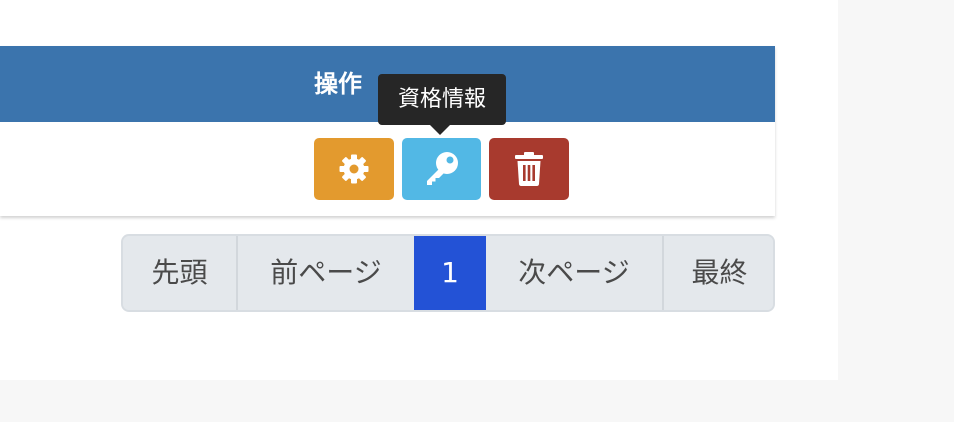 The width and height of the screenshot is (954, 422). I want to click on pagination-next: 次ページ, so click(574, 273).